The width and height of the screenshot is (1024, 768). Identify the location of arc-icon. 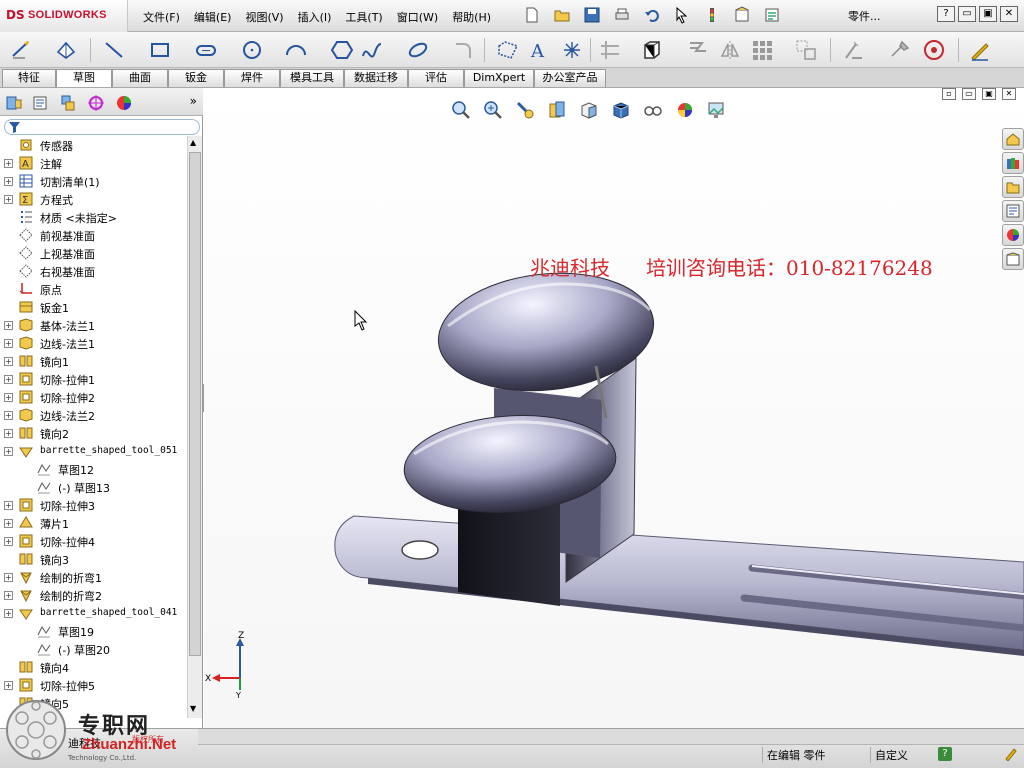
(296, 50).